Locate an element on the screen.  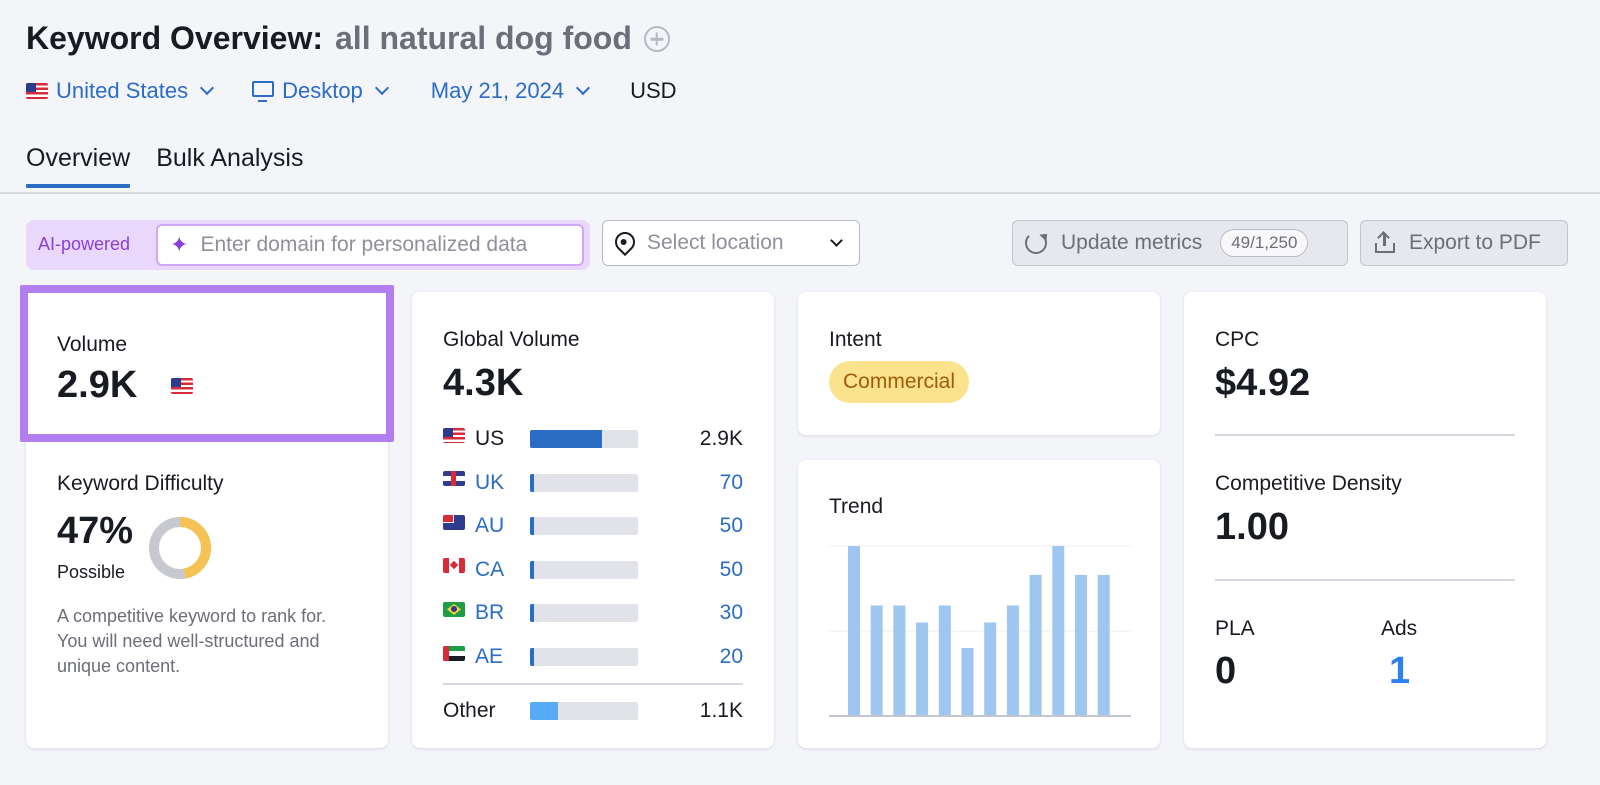
add-keyword-icon is located at coordinates (656, 39).